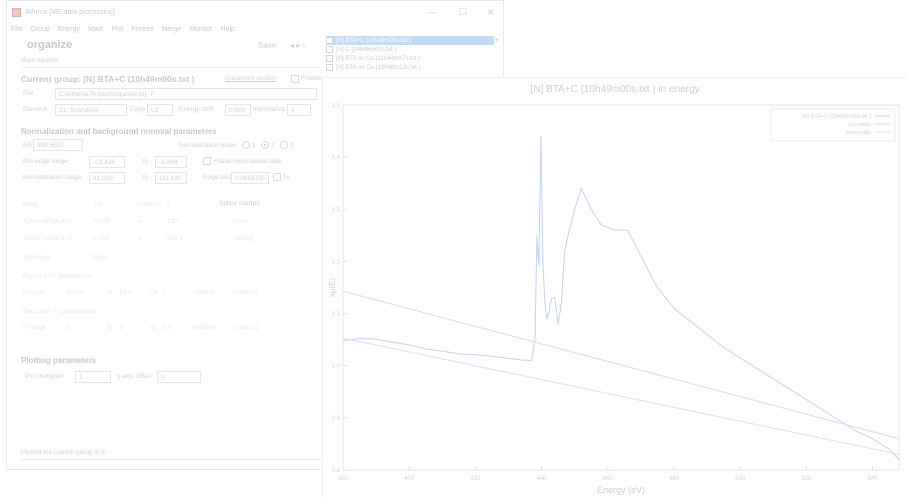 This screenshot has height=497, width=907. What do you see at coordinates (59, 360) in the screenshot?
I see `plotting-section-title: Plotting parameters` at bounding box center [59, 360].